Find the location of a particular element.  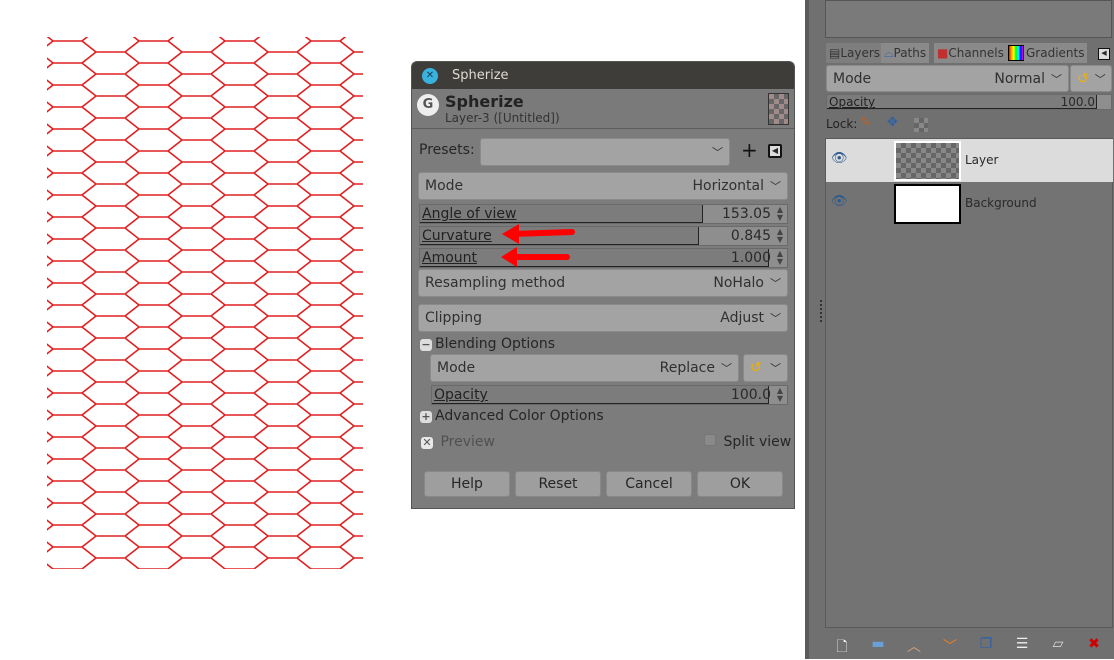

tab-channels: ■ Channels is located at coordinates (970, 53).